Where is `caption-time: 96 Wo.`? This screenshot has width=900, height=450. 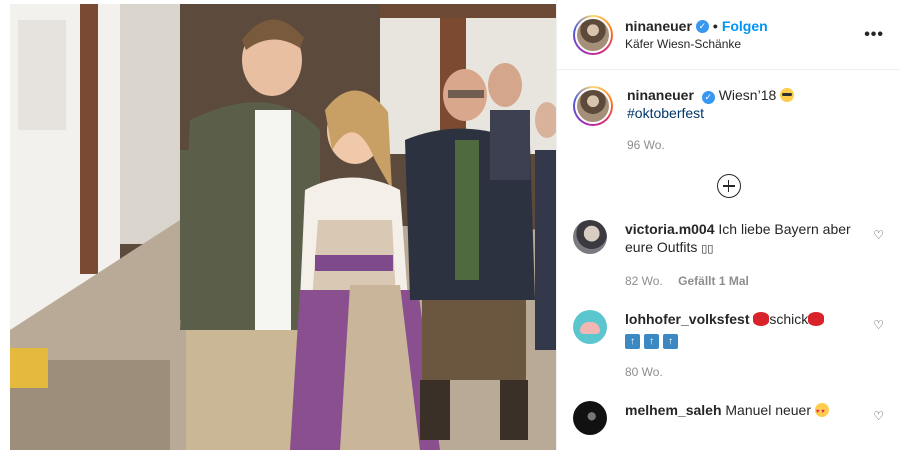 caption-time: 96 Wo. is located at coordinates (646, 145).